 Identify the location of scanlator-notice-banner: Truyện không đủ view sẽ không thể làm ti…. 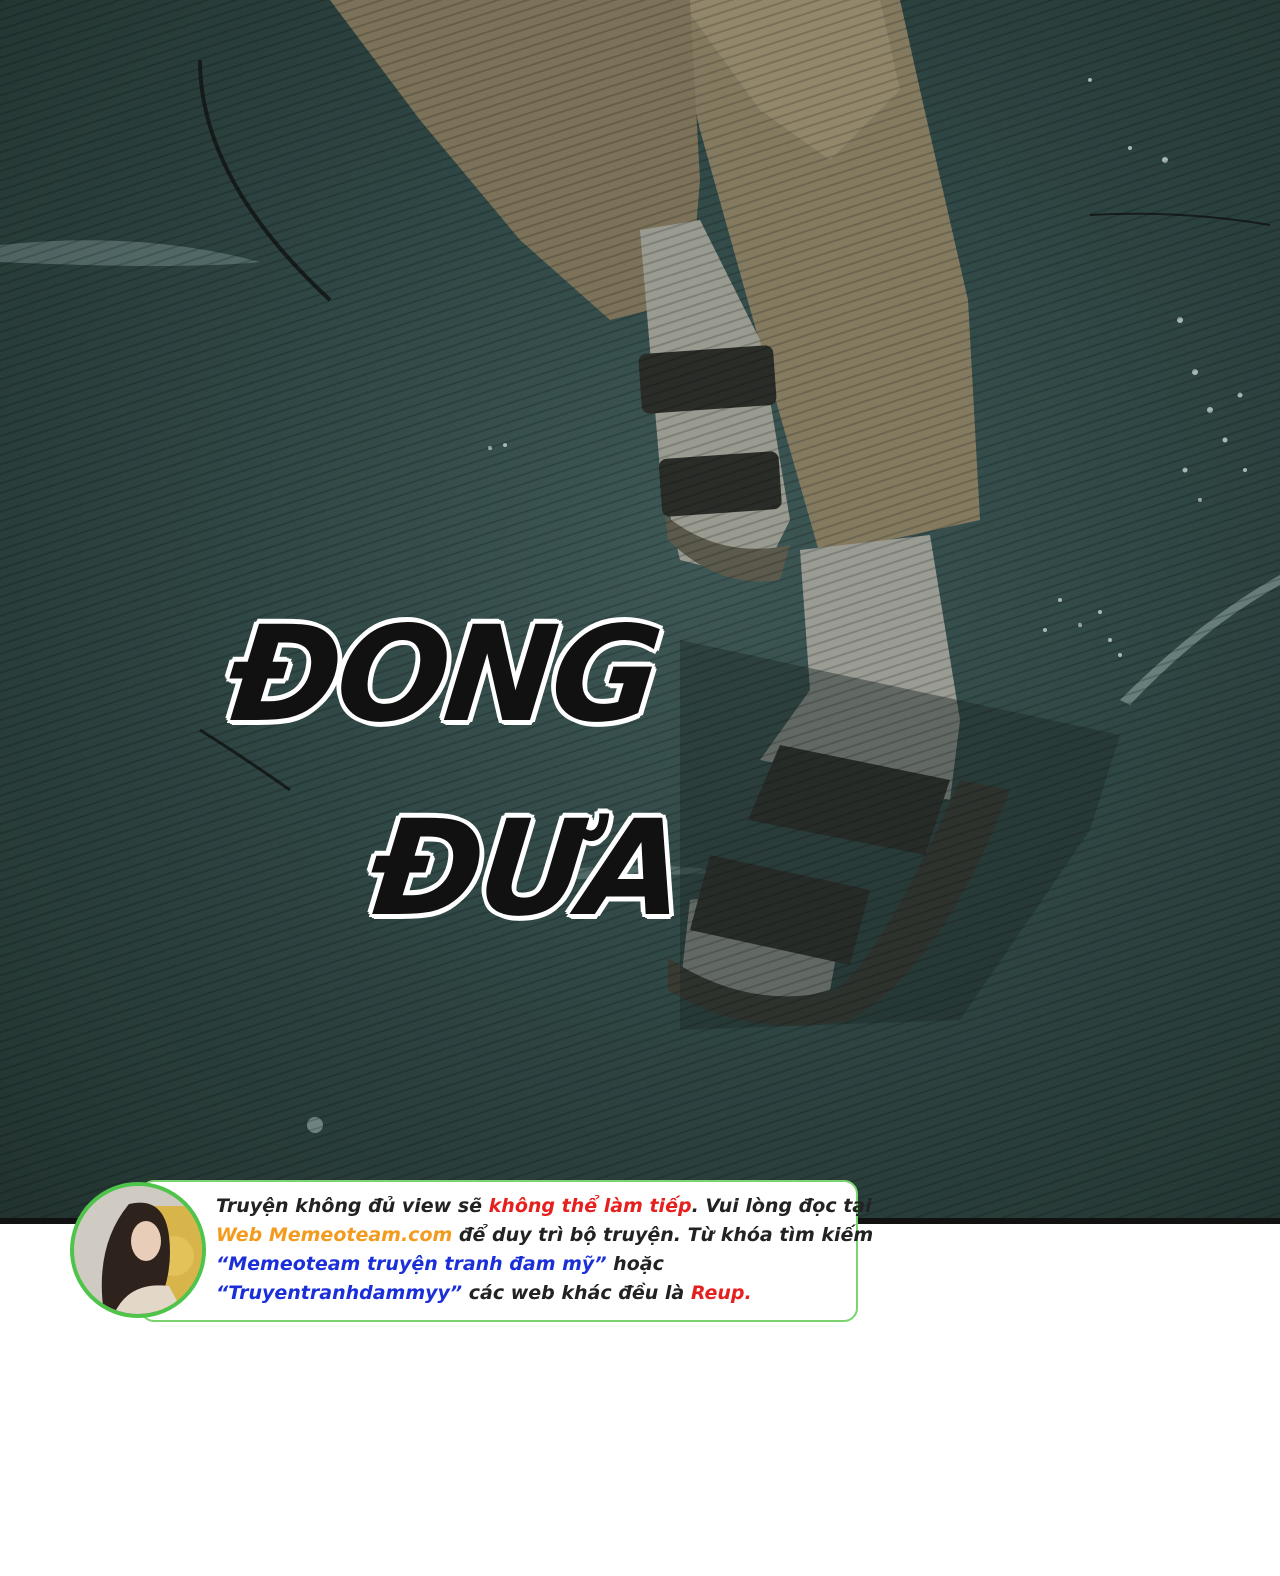
(471, 1251).